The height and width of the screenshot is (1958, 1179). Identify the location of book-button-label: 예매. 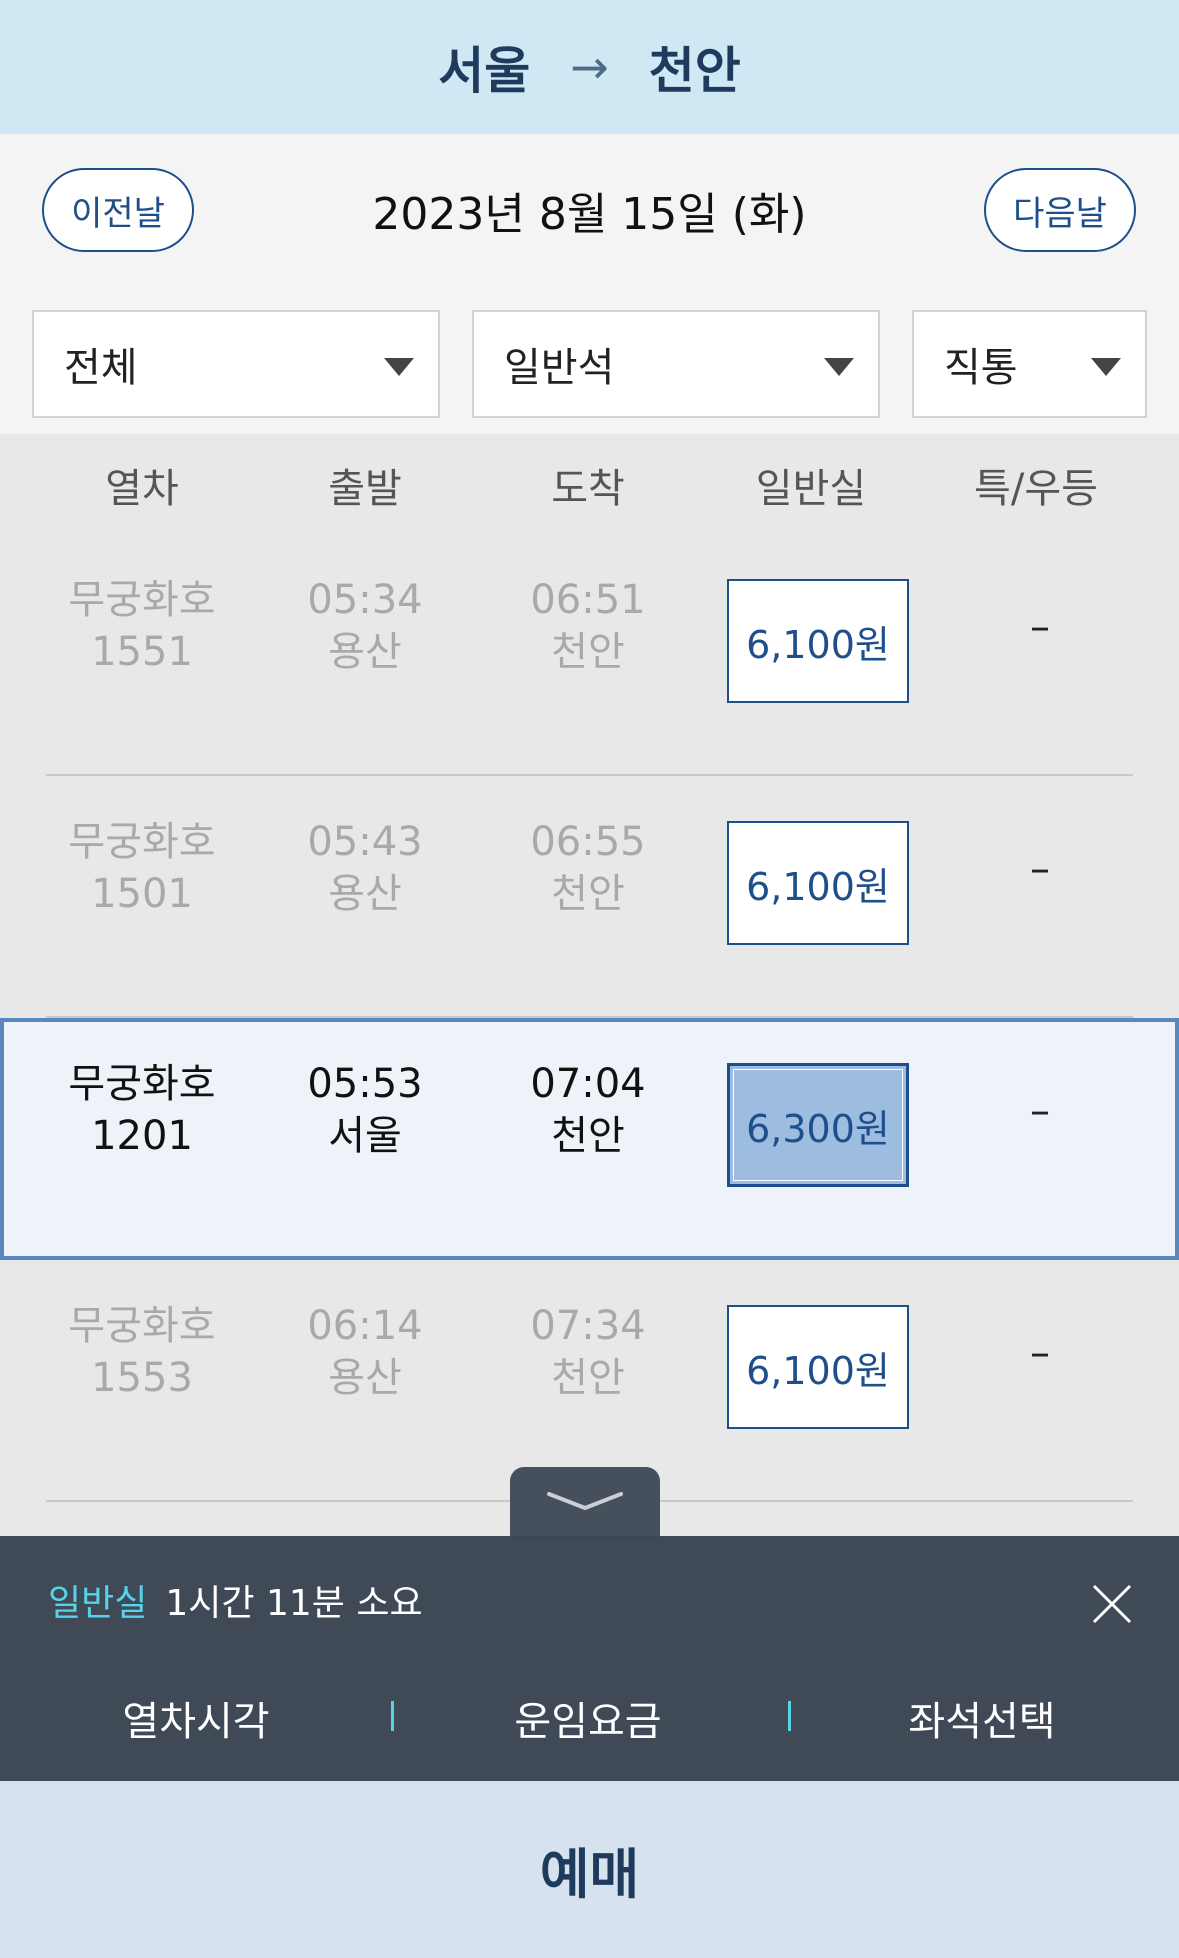
(589, 1874).